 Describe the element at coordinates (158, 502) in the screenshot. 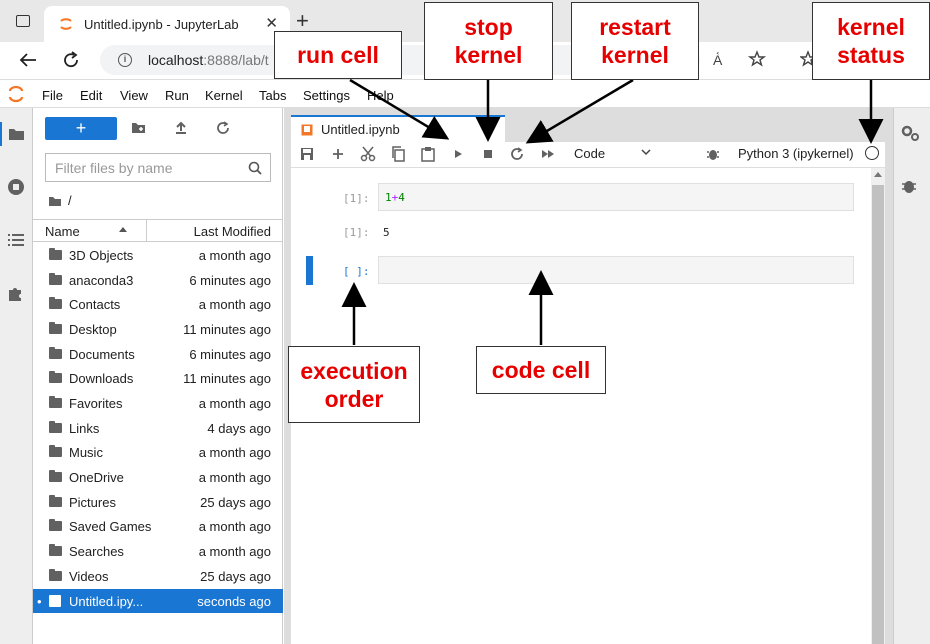

I see `file-row: Pictures 25 days ago` at that location.